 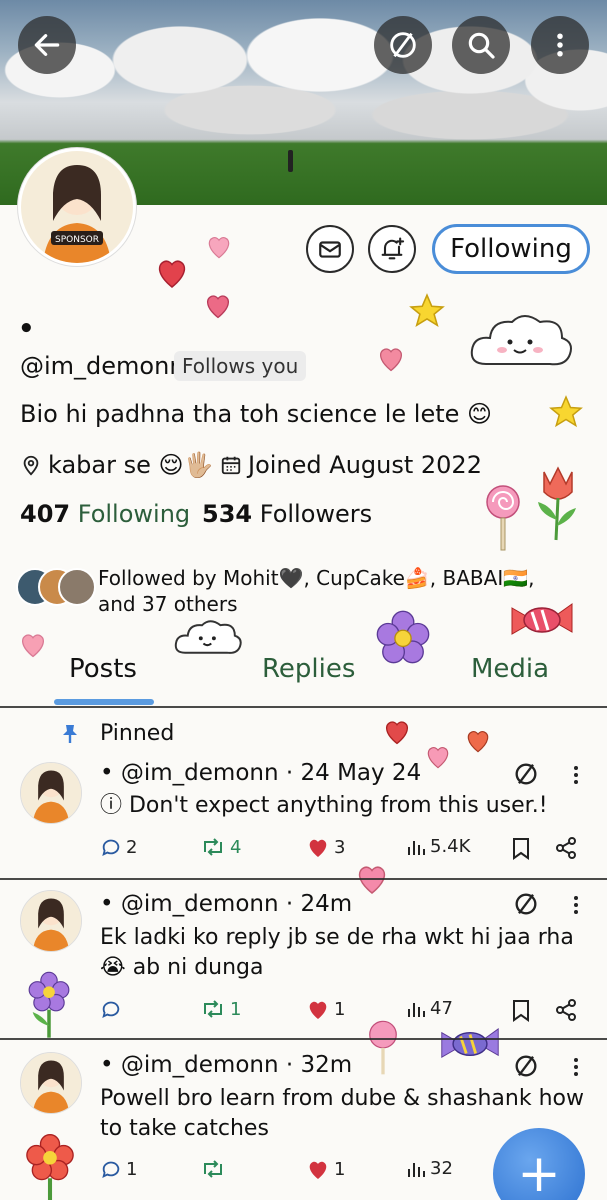 I want to click on notify-button, so click(x=392, y=249).